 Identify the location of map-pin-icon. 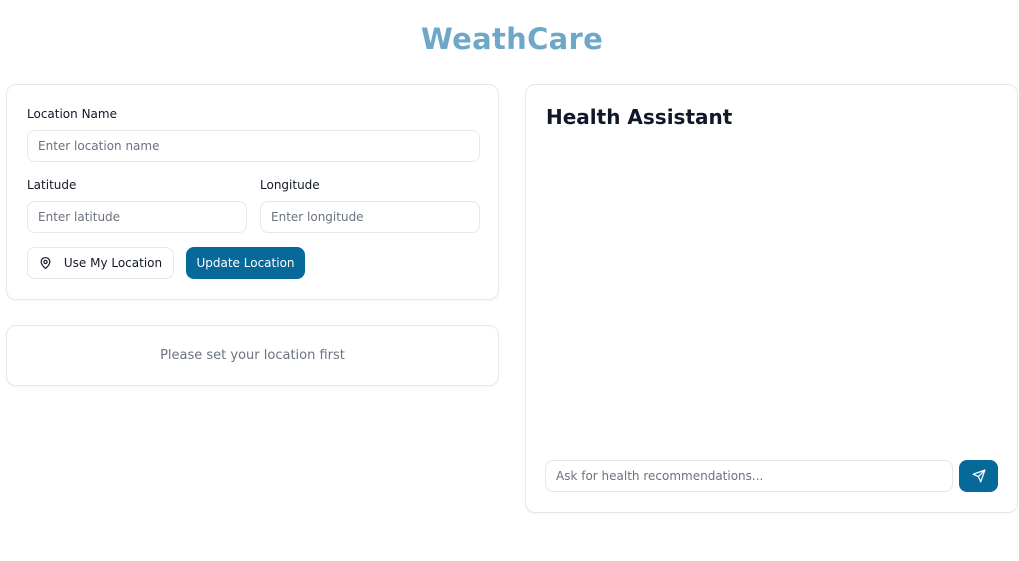
(45, 263).